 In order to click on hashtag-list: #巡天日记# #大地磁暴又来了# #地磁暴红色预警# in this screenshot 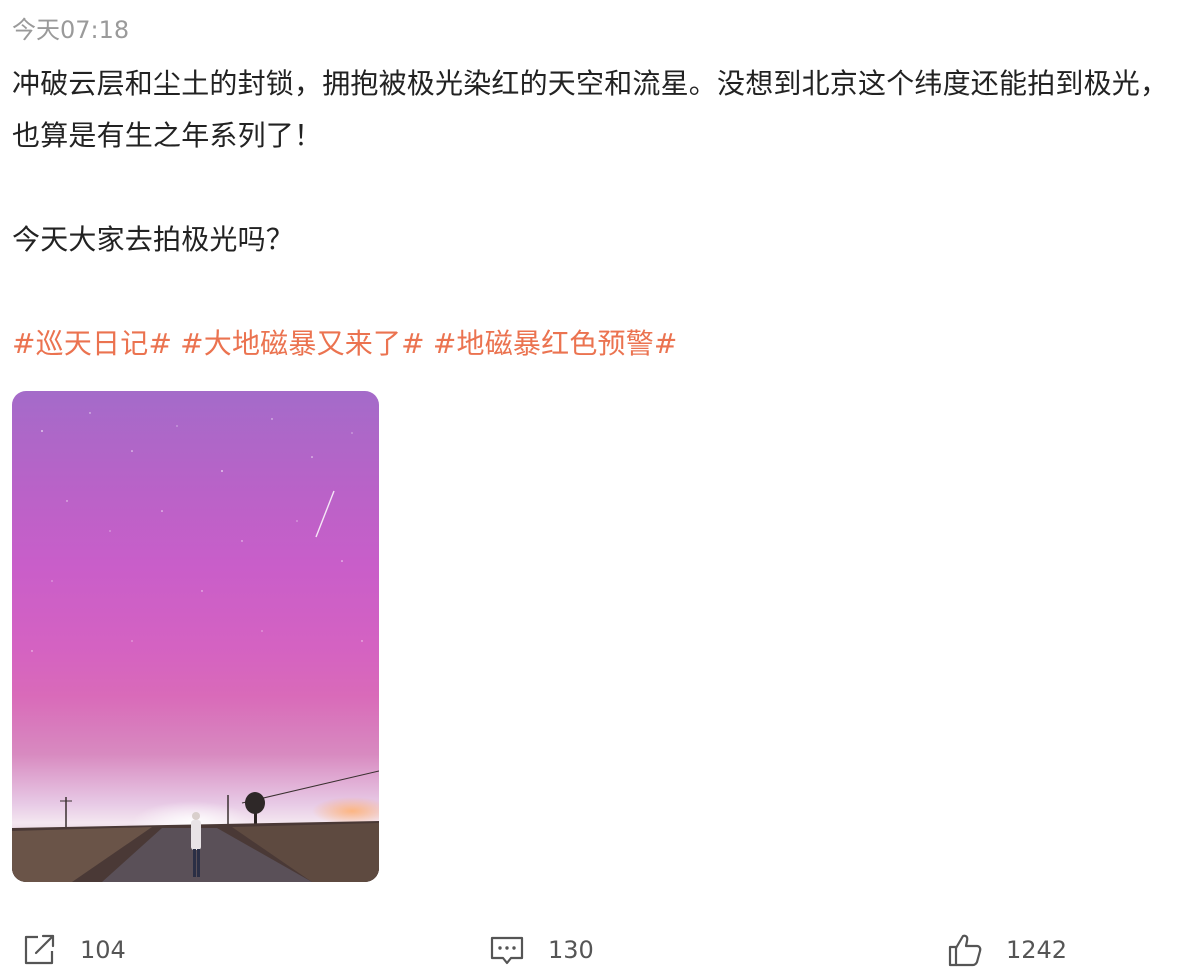, I will do `click(602, 344)`.